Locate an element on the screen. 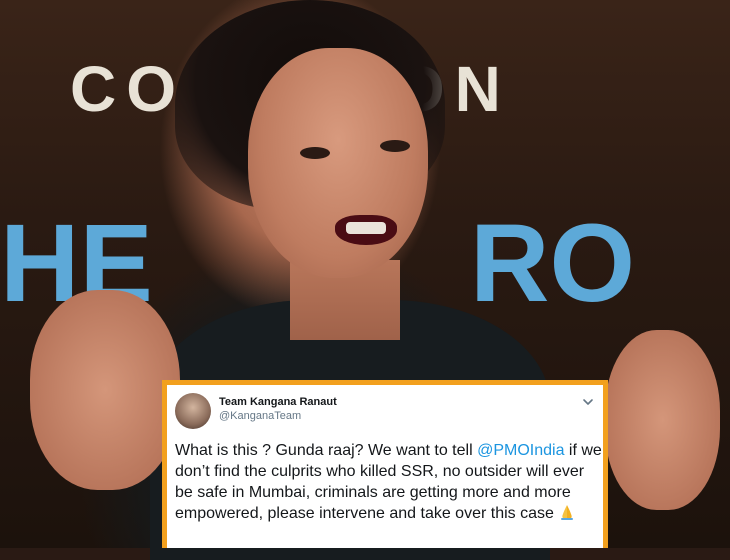 This screenshot has height=560, width=730. teeth is located at coordinates (366, 228).